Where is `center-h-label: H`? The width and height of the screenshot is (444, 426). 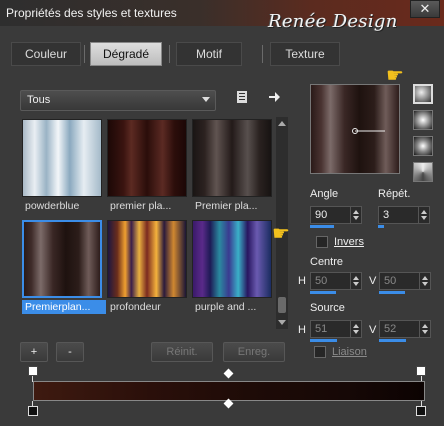 center-h-label: H is located at coordinates (302, 281).